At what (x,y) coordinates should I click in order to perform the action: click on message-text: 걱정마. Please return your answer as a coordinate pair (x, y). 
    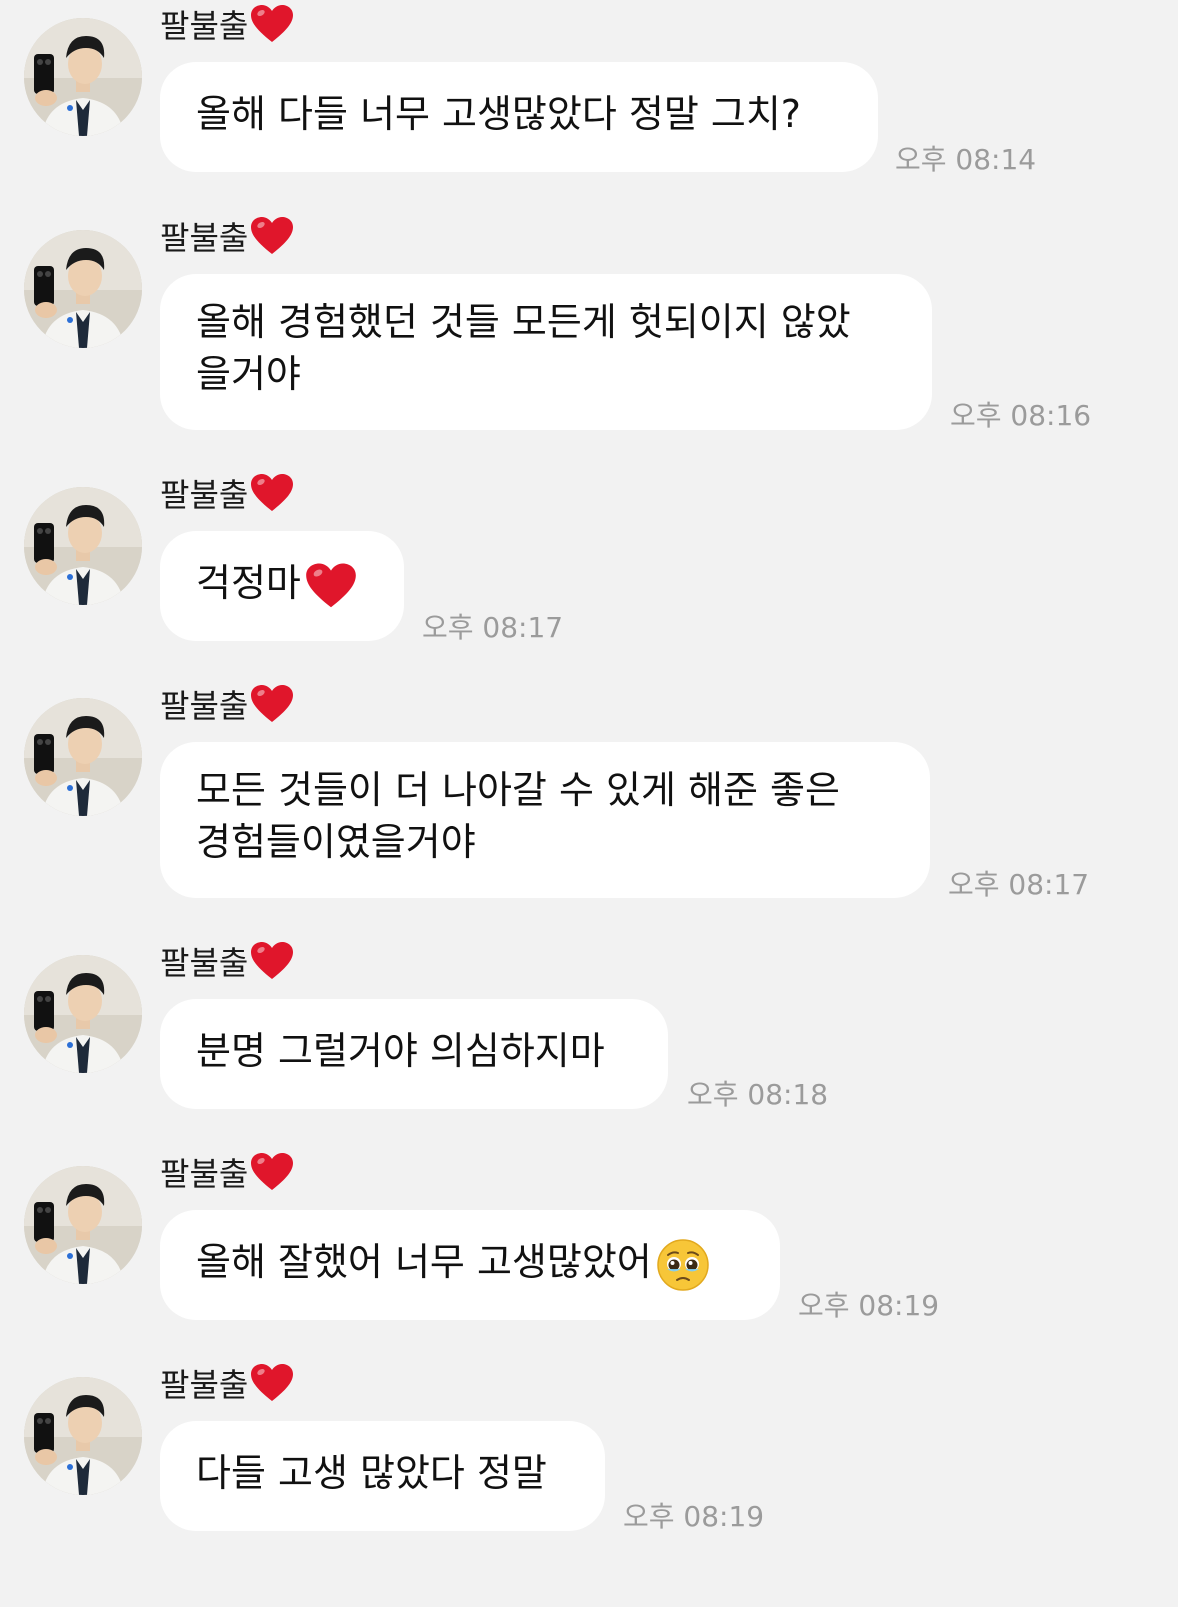
    Looking at the image, I should click on (248, 583).